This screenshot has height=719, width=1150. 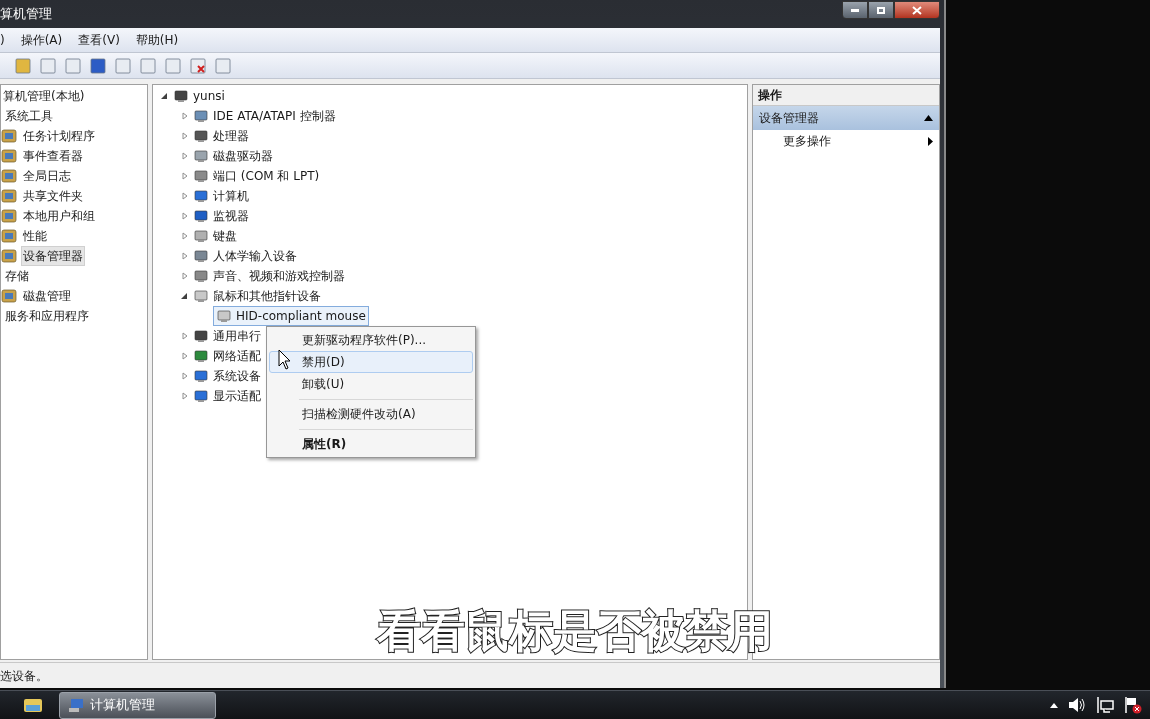 I want to click on tree-item: 显示适配, so click(x=237, y=396).